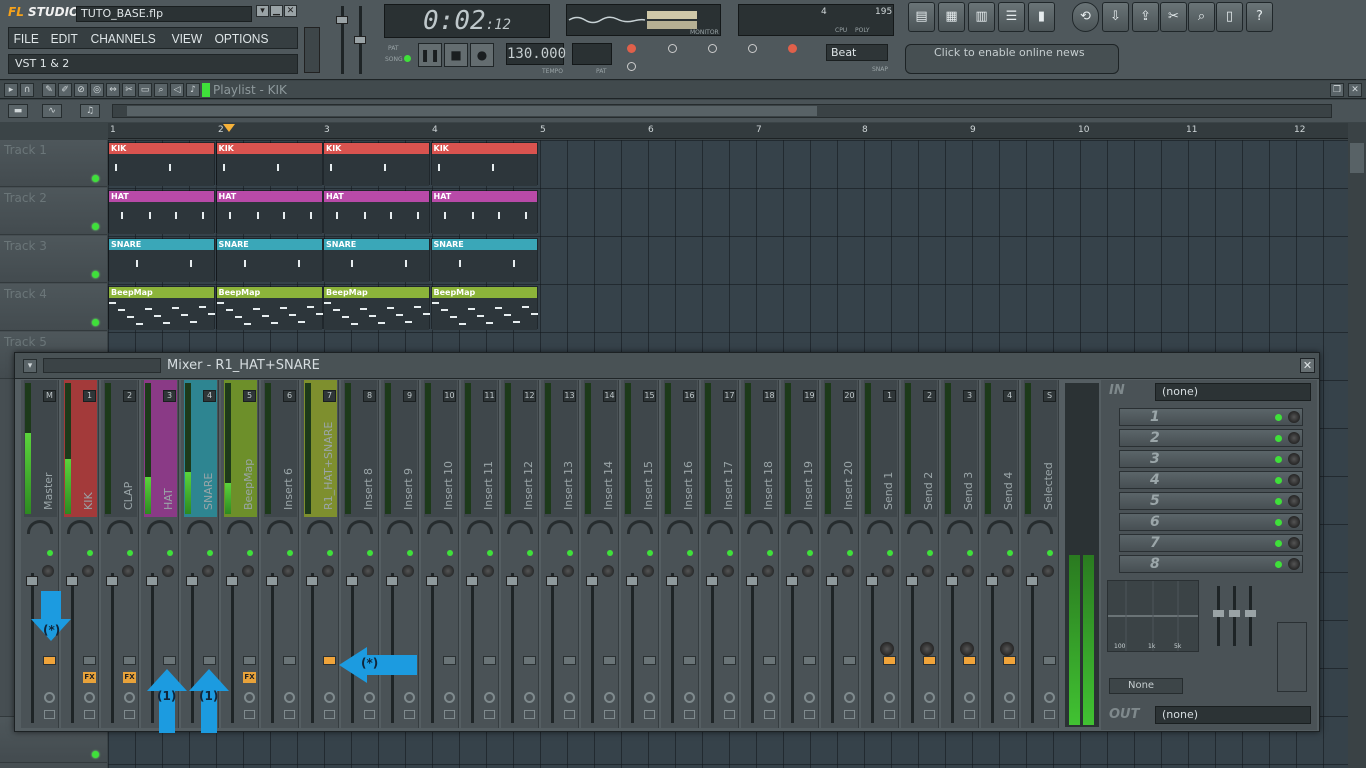  I want to click on track-header: Track 4, so click(53, 307).